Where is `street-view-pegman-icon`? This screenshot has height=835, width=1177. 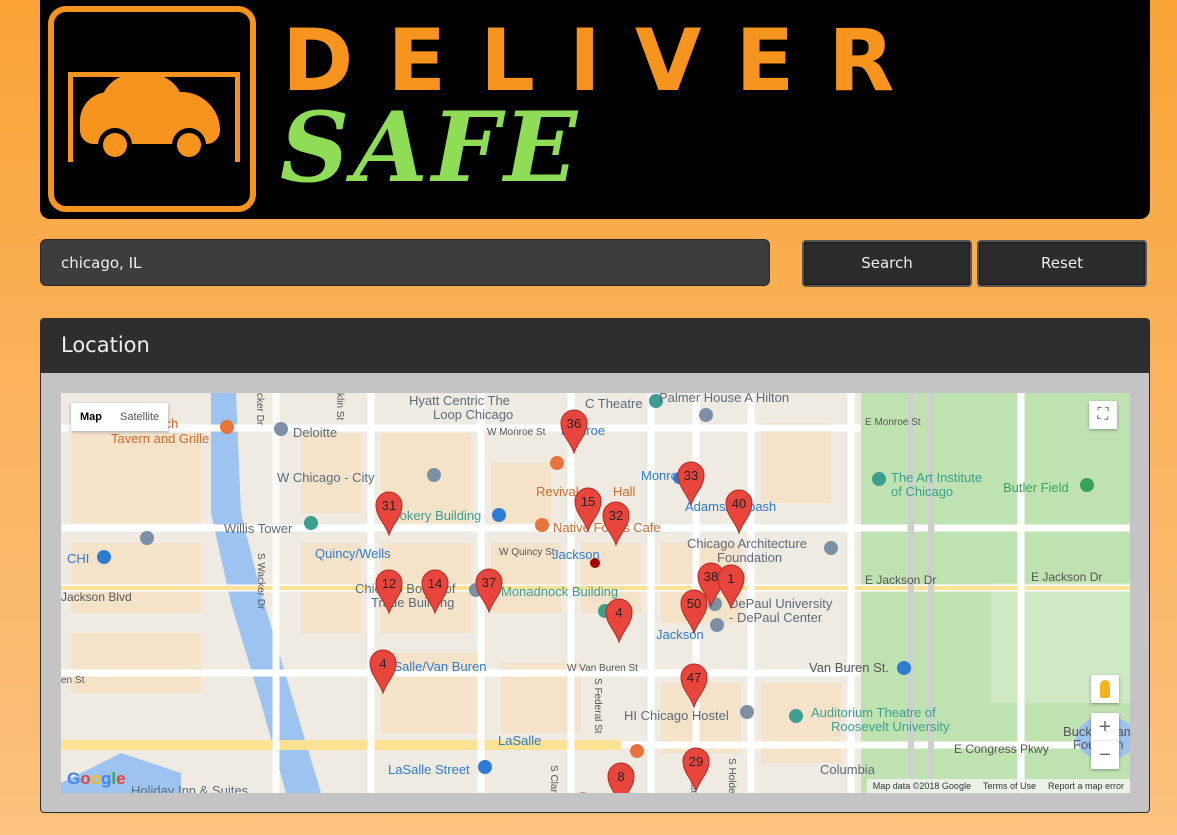
street-view-pegman-icon is located at coordinates (1105, 689).